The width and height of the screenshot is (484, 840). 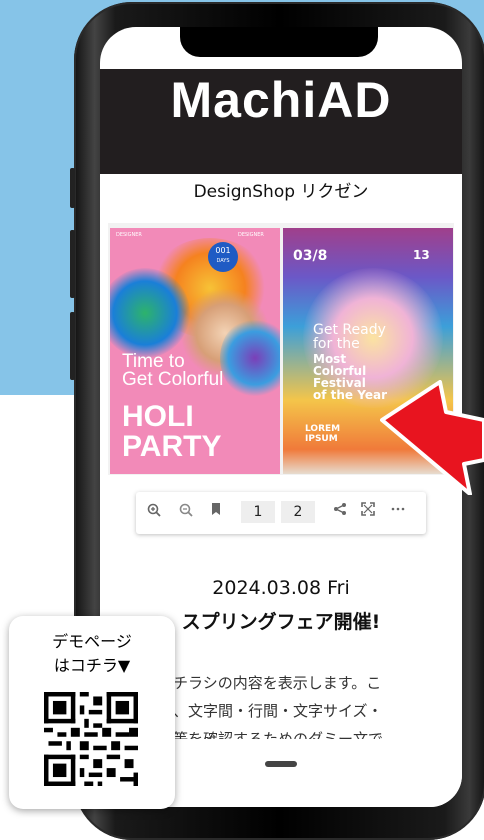 I want to click on bookmark-icon, so click(x=216, y=512).